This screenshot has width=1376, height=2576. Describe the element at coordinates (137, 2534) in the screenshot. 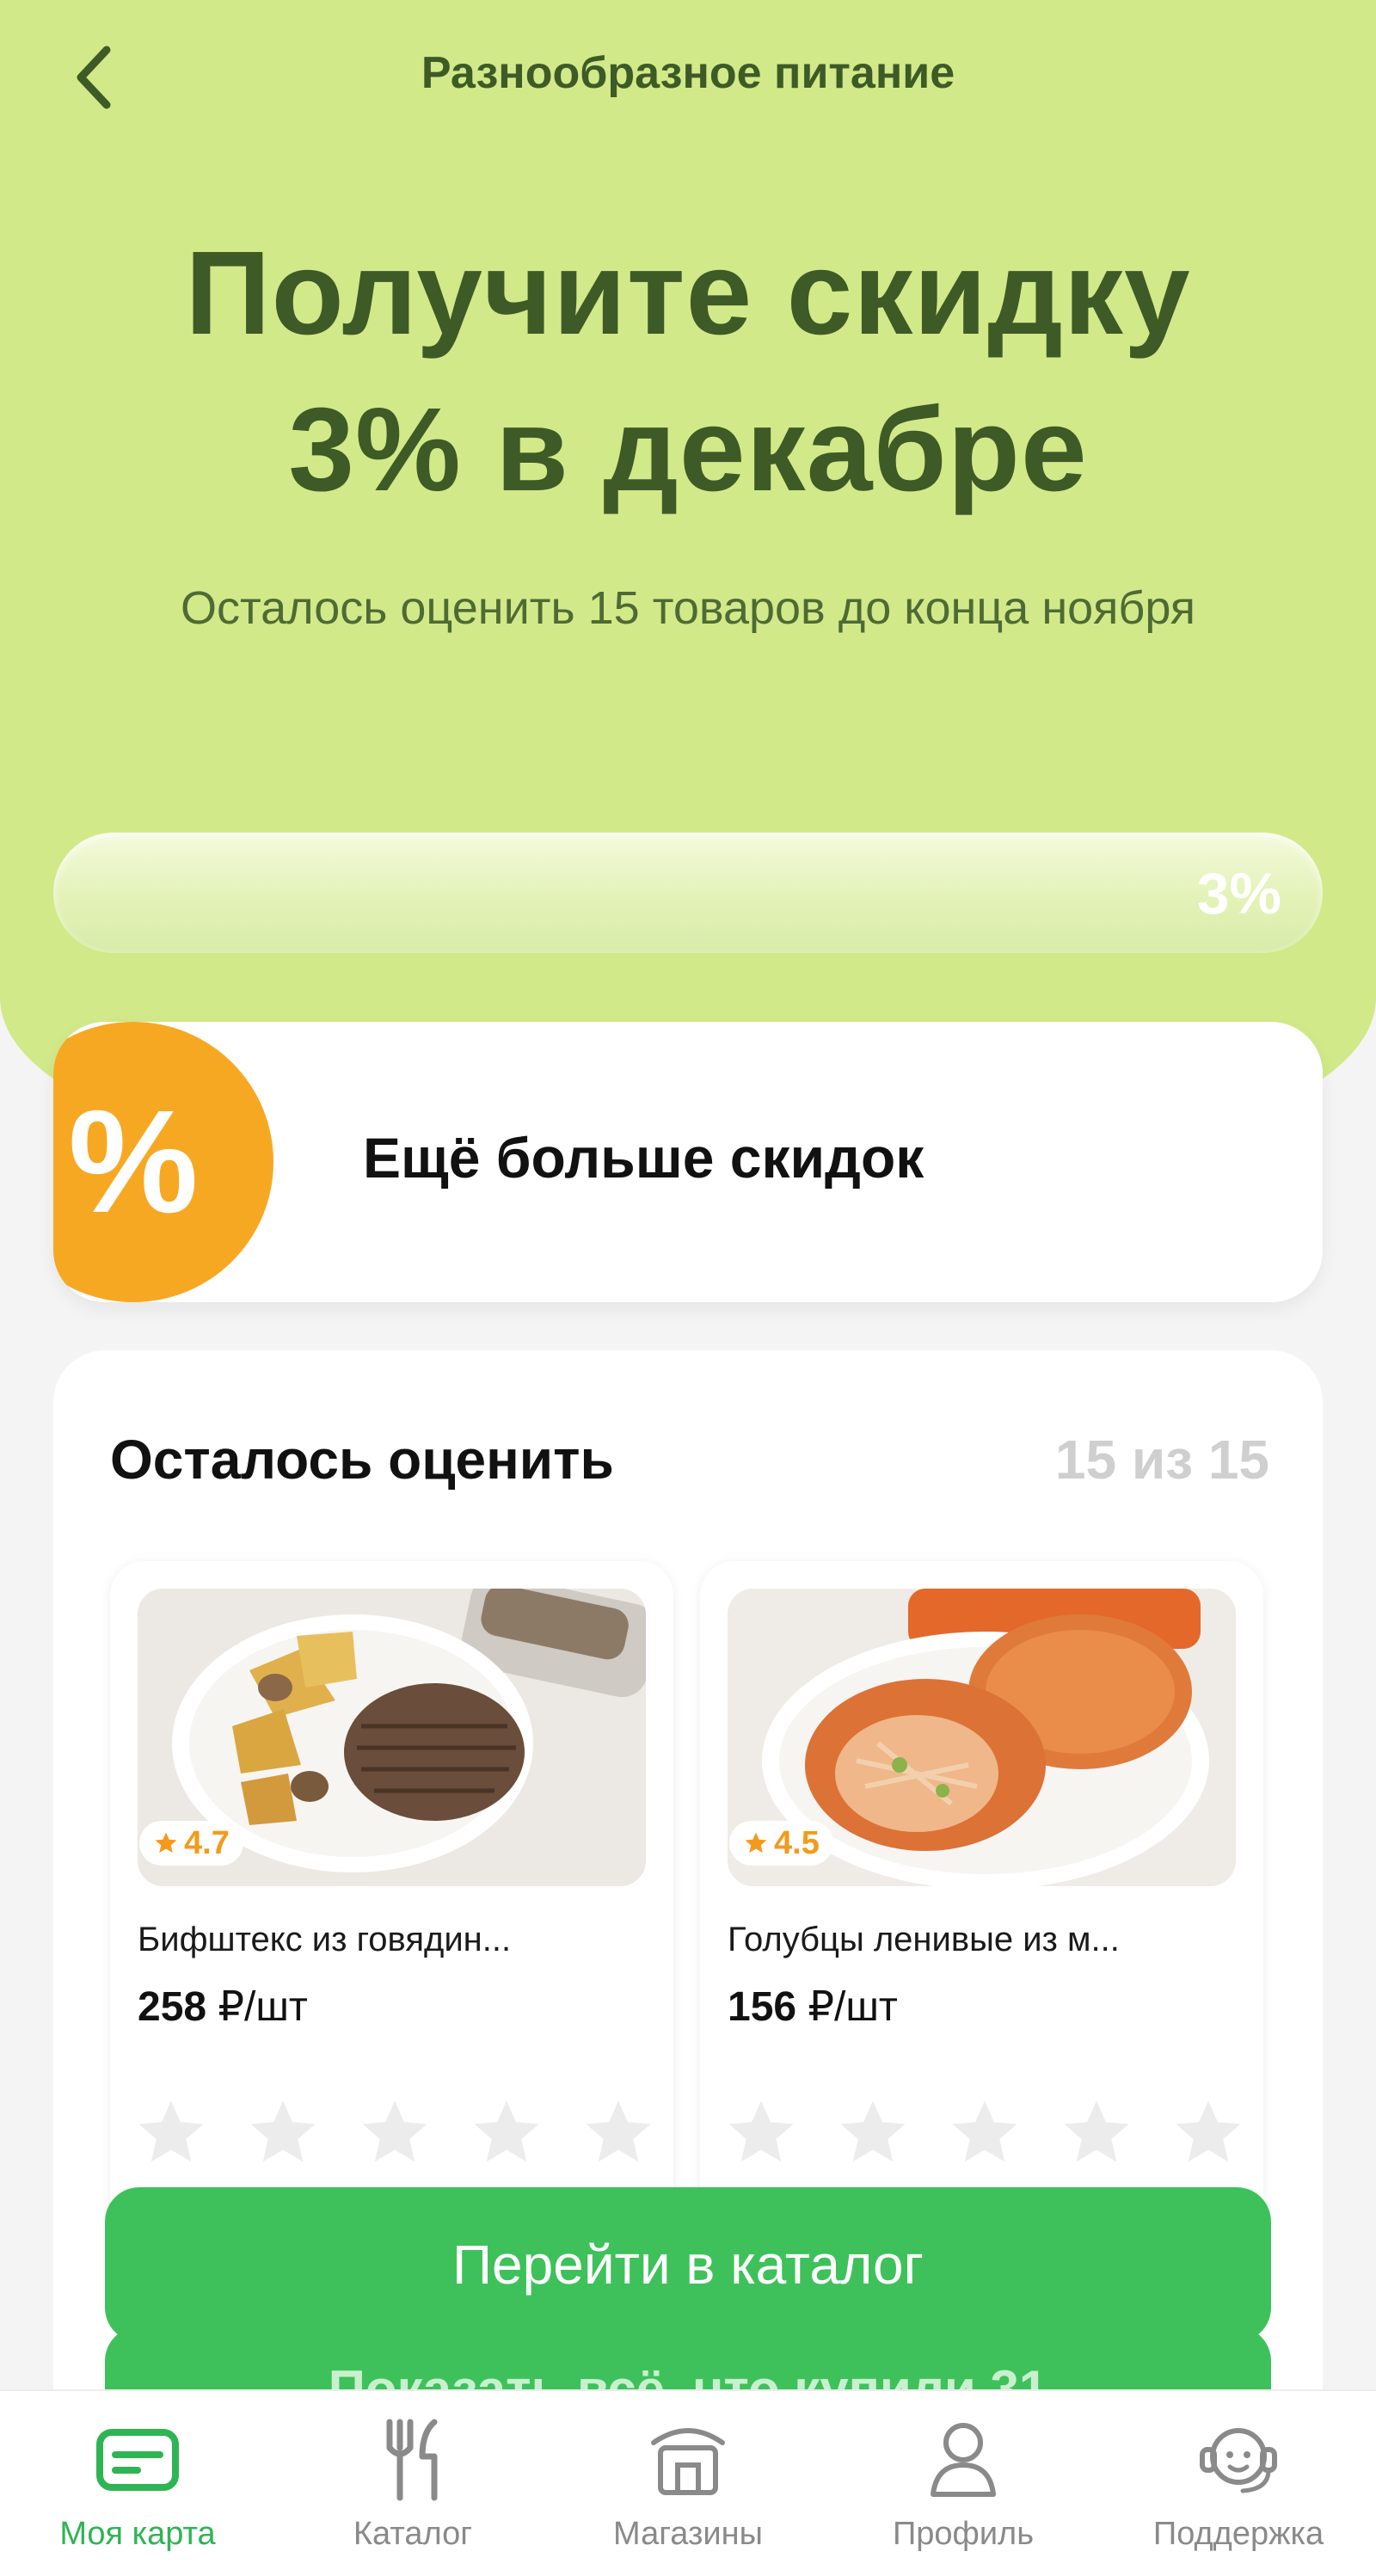

I see `tab-label: Моя карта` at that location.